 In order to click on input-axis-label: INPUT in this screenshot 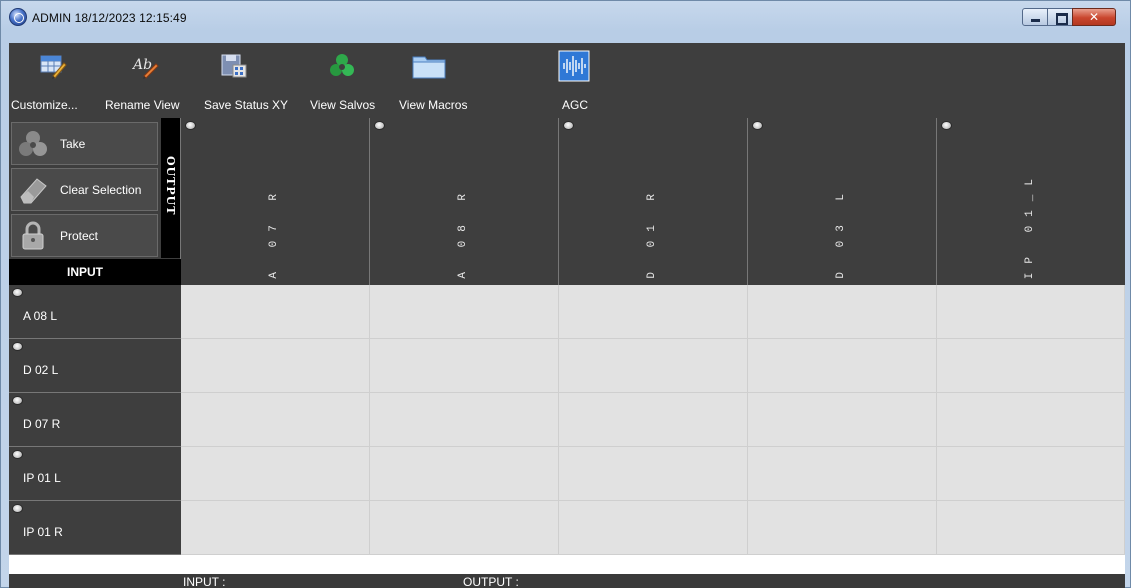, I will do `click(95, 272)`.